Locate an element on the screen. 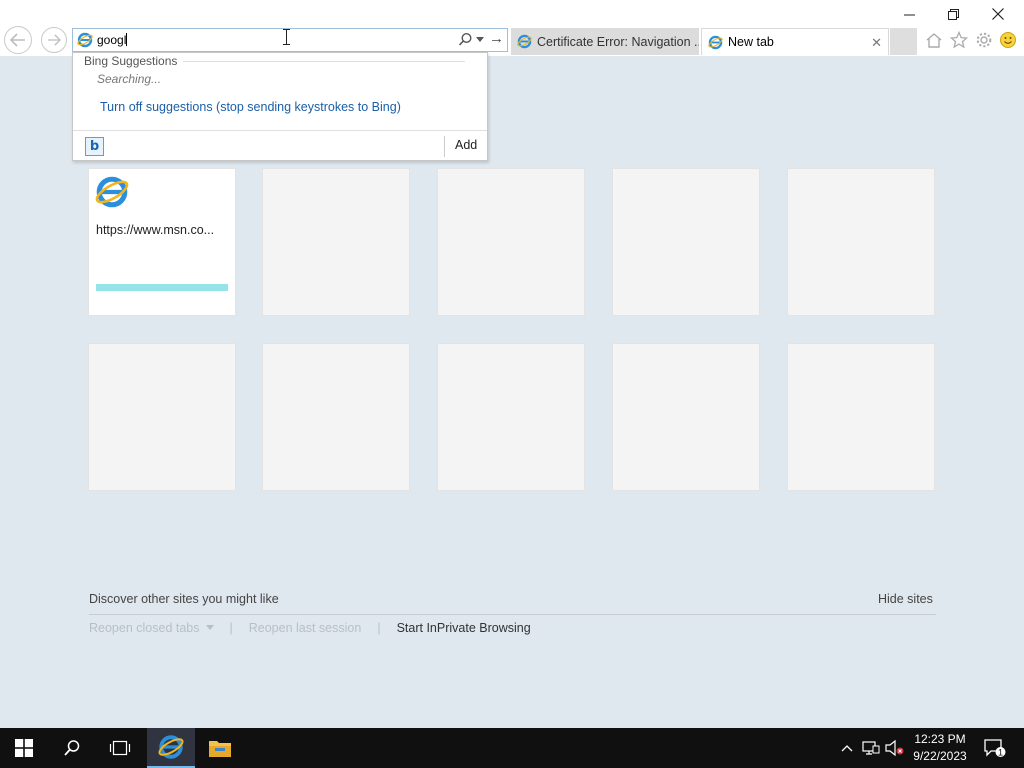 This screenshot has width=1024, height=768. taskbar-file-explorer is located at coordinates (220, 748).